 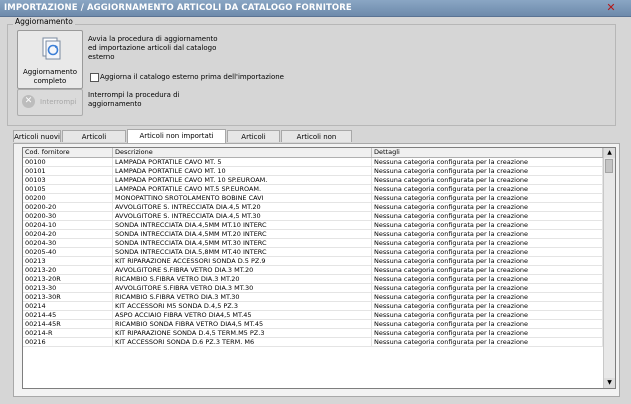 I want to click on full-update-label: Aggiornamento completo, so click(x=50, y=76).